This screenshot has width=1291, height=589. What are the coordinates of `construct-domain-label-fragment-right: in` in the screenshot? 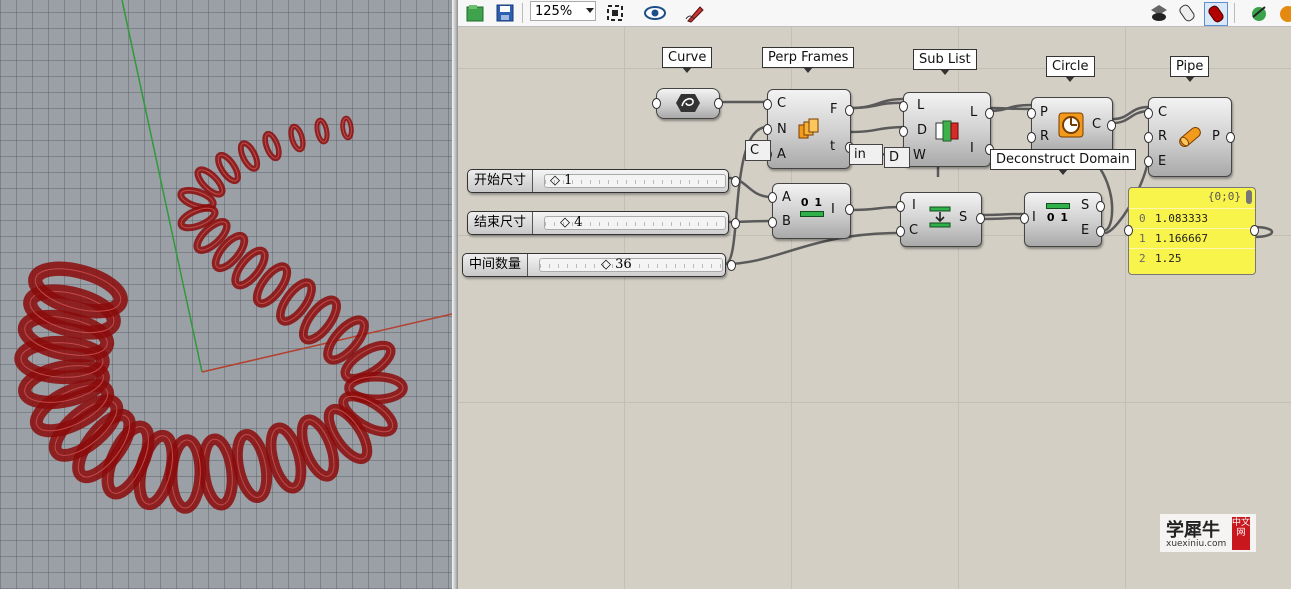 It's located at (866, 154).